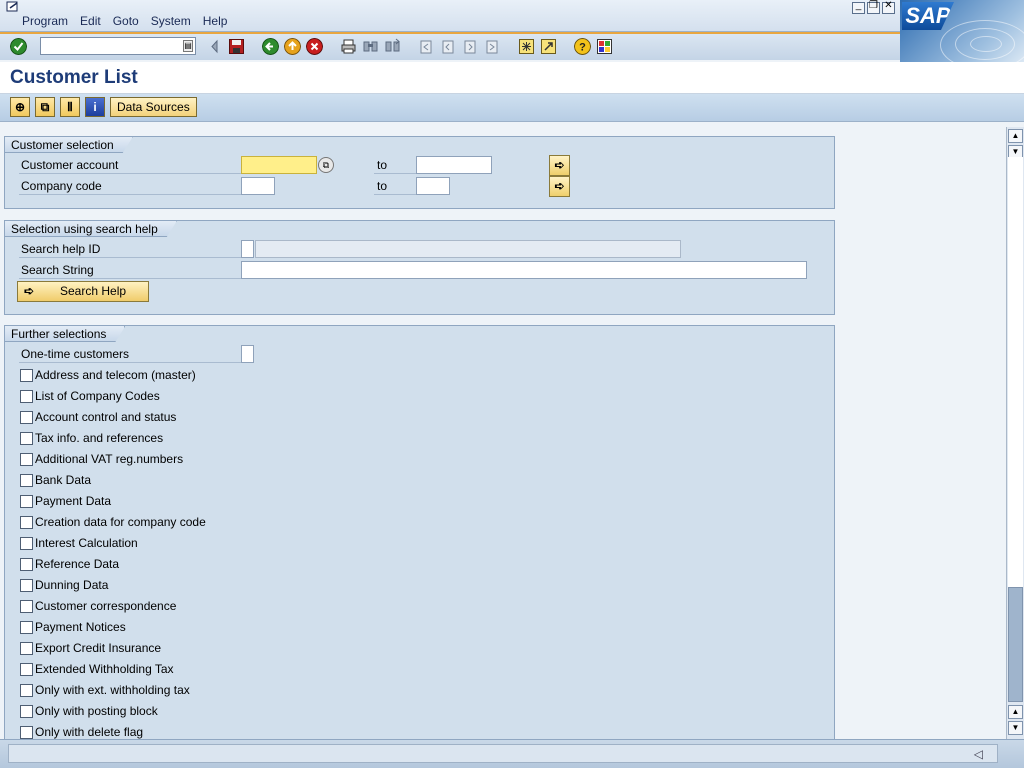 Image resolution: width=1024 pixels, height=768 pixels. Describe the element at coordinates (26, 606) in the screenshot. I see `customer-correspondence-checkbox` at that location.